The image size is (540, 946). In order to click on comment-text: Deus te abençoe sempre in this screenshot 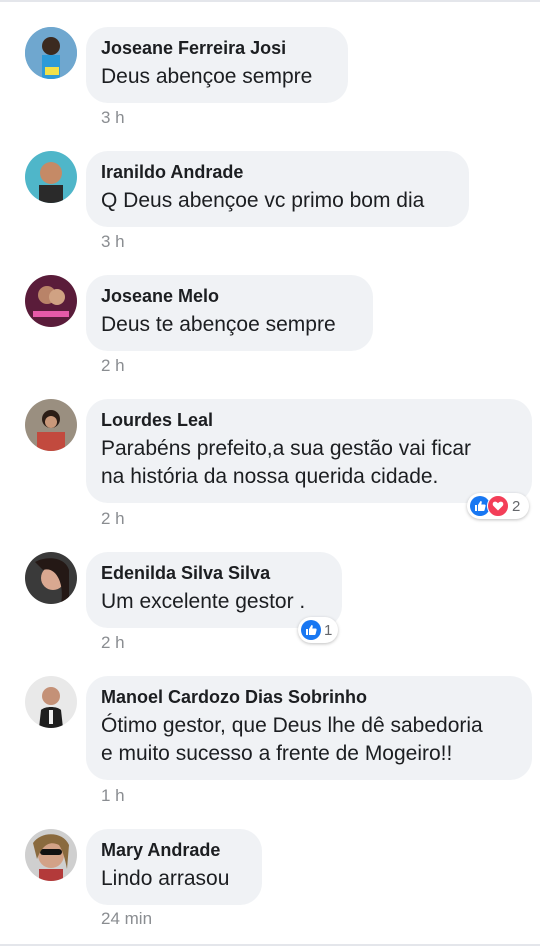, I will do `click(218, 324)`.